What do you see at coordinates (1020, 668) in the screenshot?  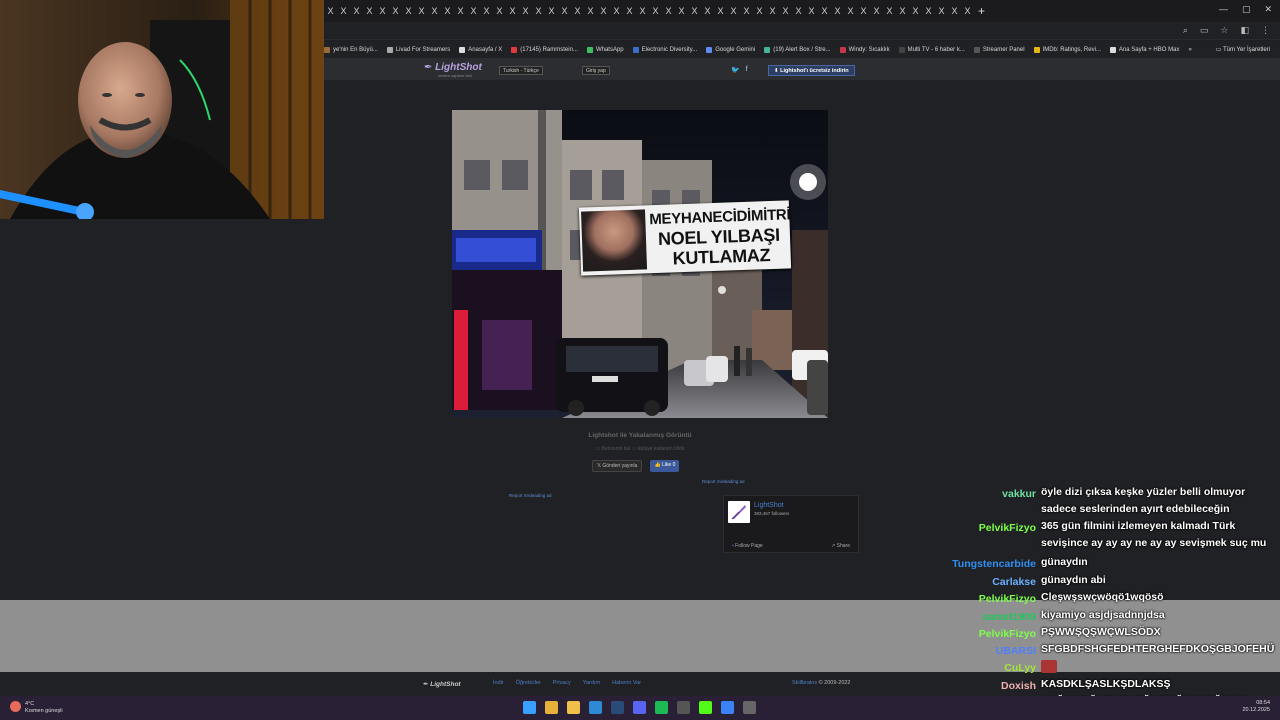 I see `chat-username: CuLyy` at bounding box center [1020, 668].